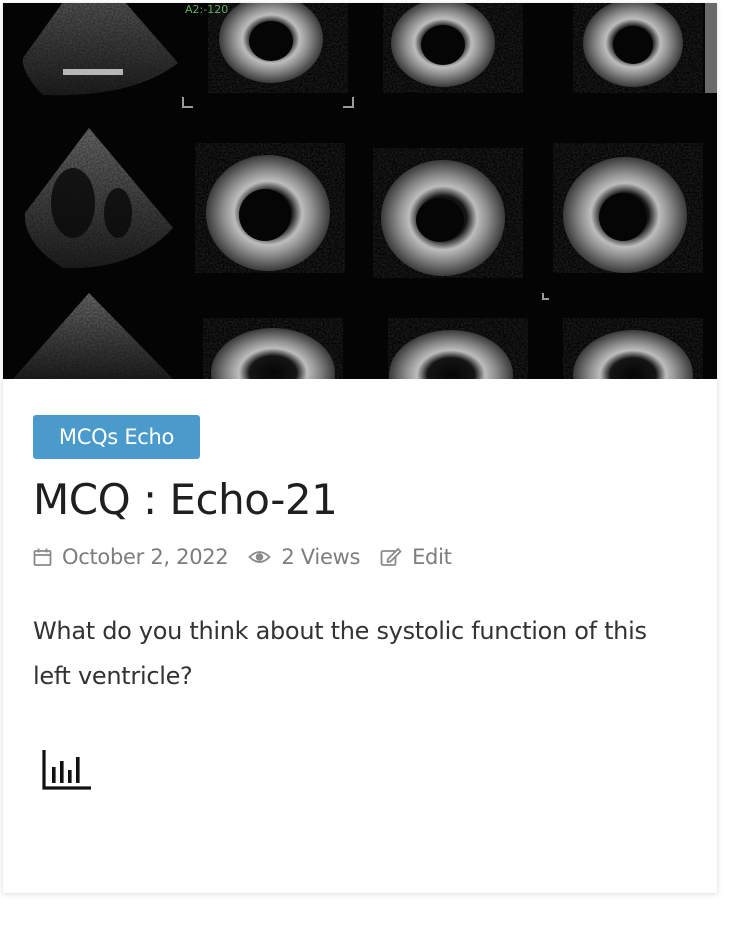  Describe the element at coordinates (391, 557) in the screenshot. I see `edit-icon` at that location.